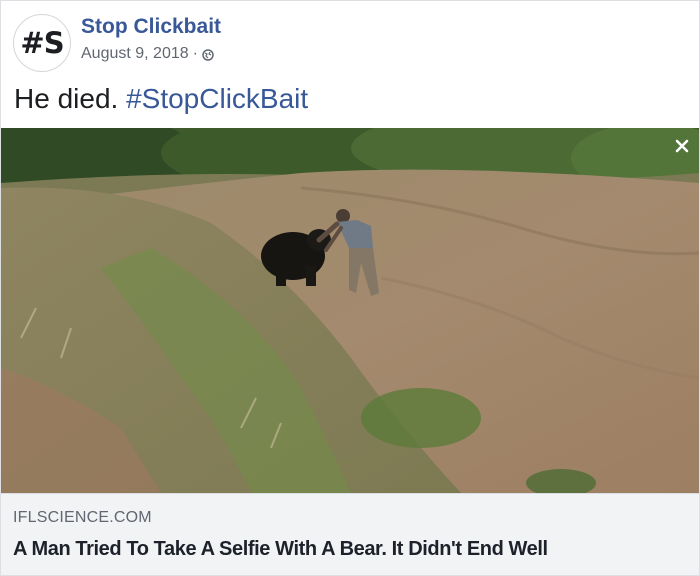 This screenshot has width=700, height=576. Describe the element at coordinates (217, 98) in the screenshot. I see `hashtag-link: #StopClickBait` at that location.